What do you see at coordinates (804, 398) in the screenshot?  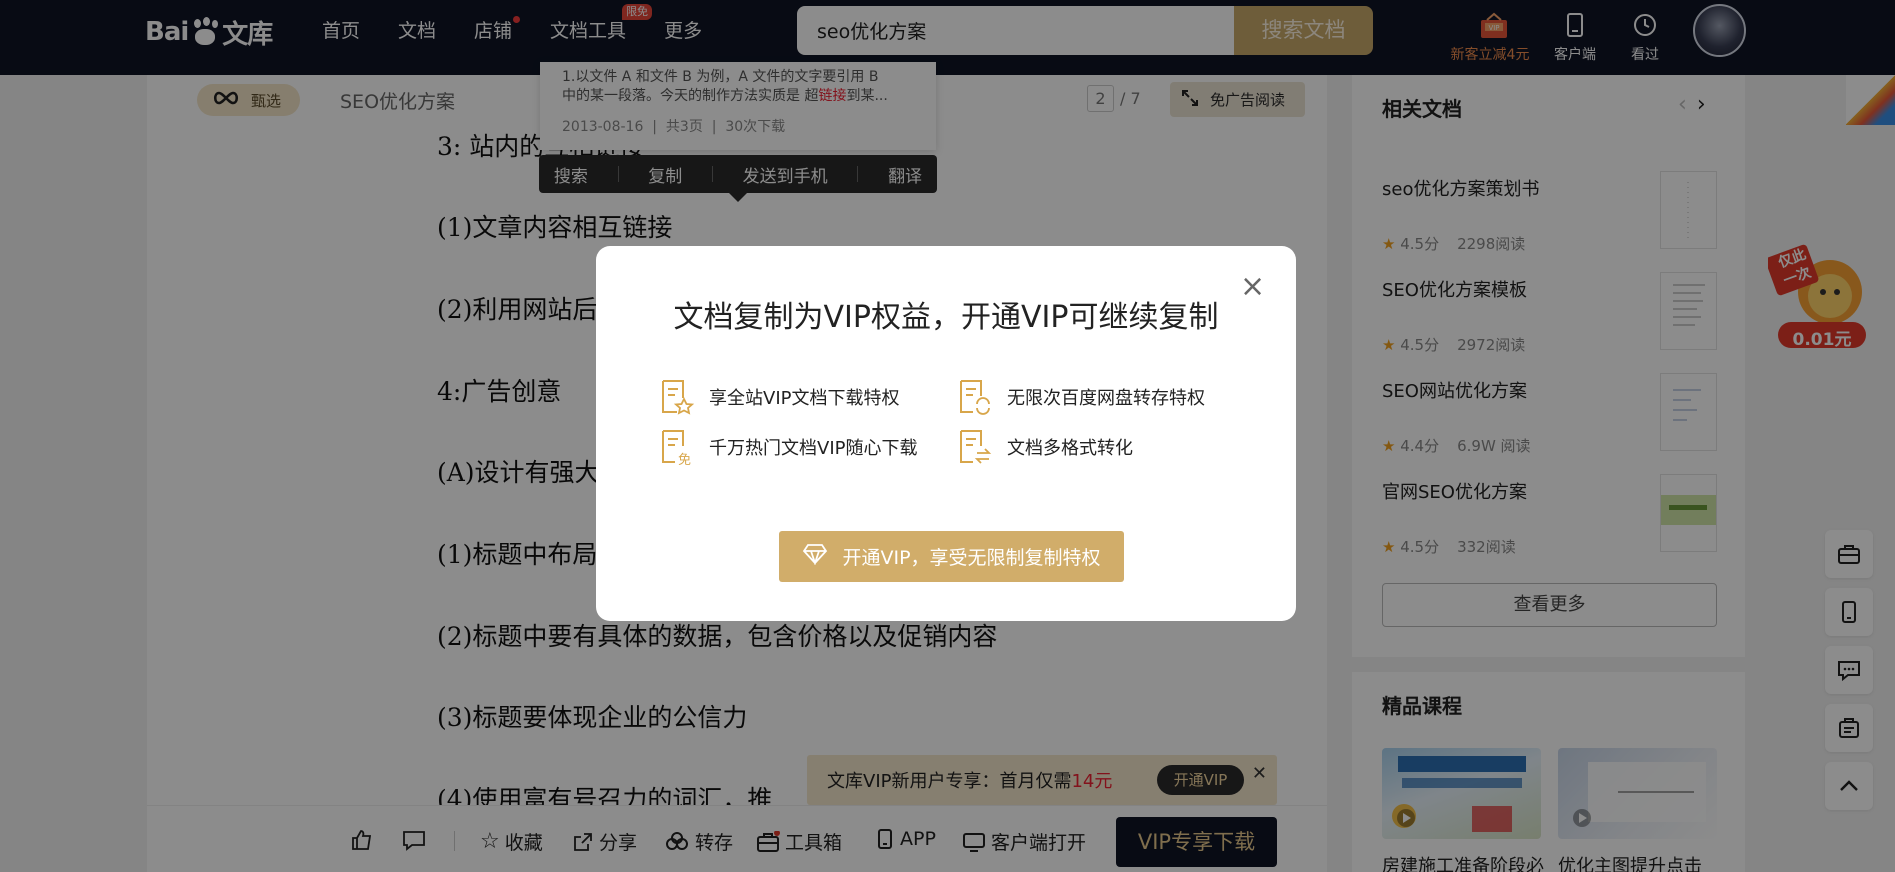 I see `perk-label: 享全站VIP文档下载特权` at bounding box center [804, 398].